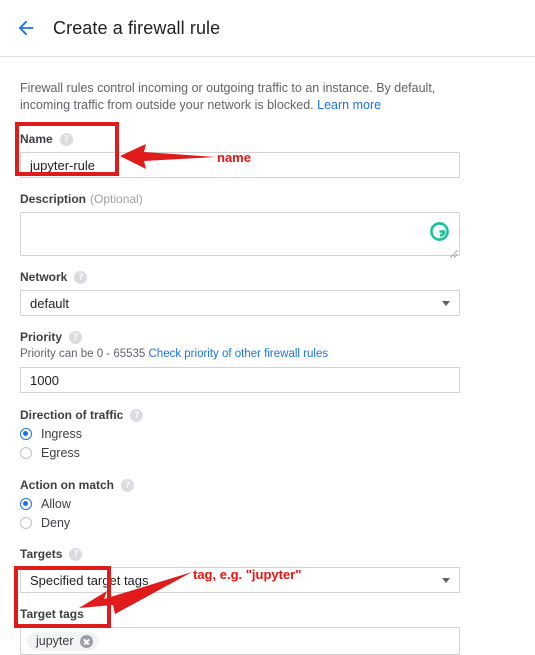 The height and width of the screenshot is (655, 535). What do you see at coordinates (116, 199) in the screenshot?
I see `description-optional-label: (Optional)` at bounding box center [116, 199].